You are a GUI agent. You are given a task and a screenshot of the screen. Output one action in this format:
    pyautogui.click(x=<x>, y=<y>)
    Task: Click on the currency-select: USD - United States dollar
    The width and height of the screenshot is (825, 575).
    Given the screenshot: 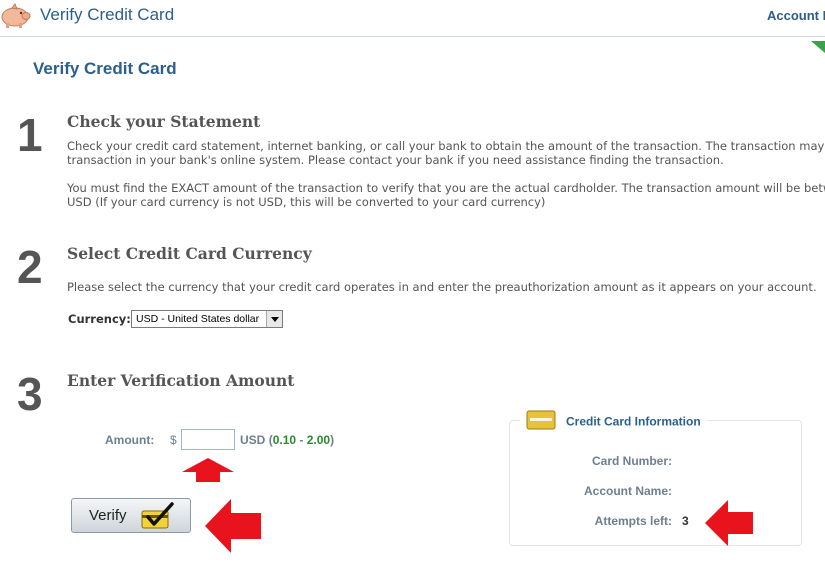 What is the action you would take?
    pyautogui.click(x=207, y=319)
    